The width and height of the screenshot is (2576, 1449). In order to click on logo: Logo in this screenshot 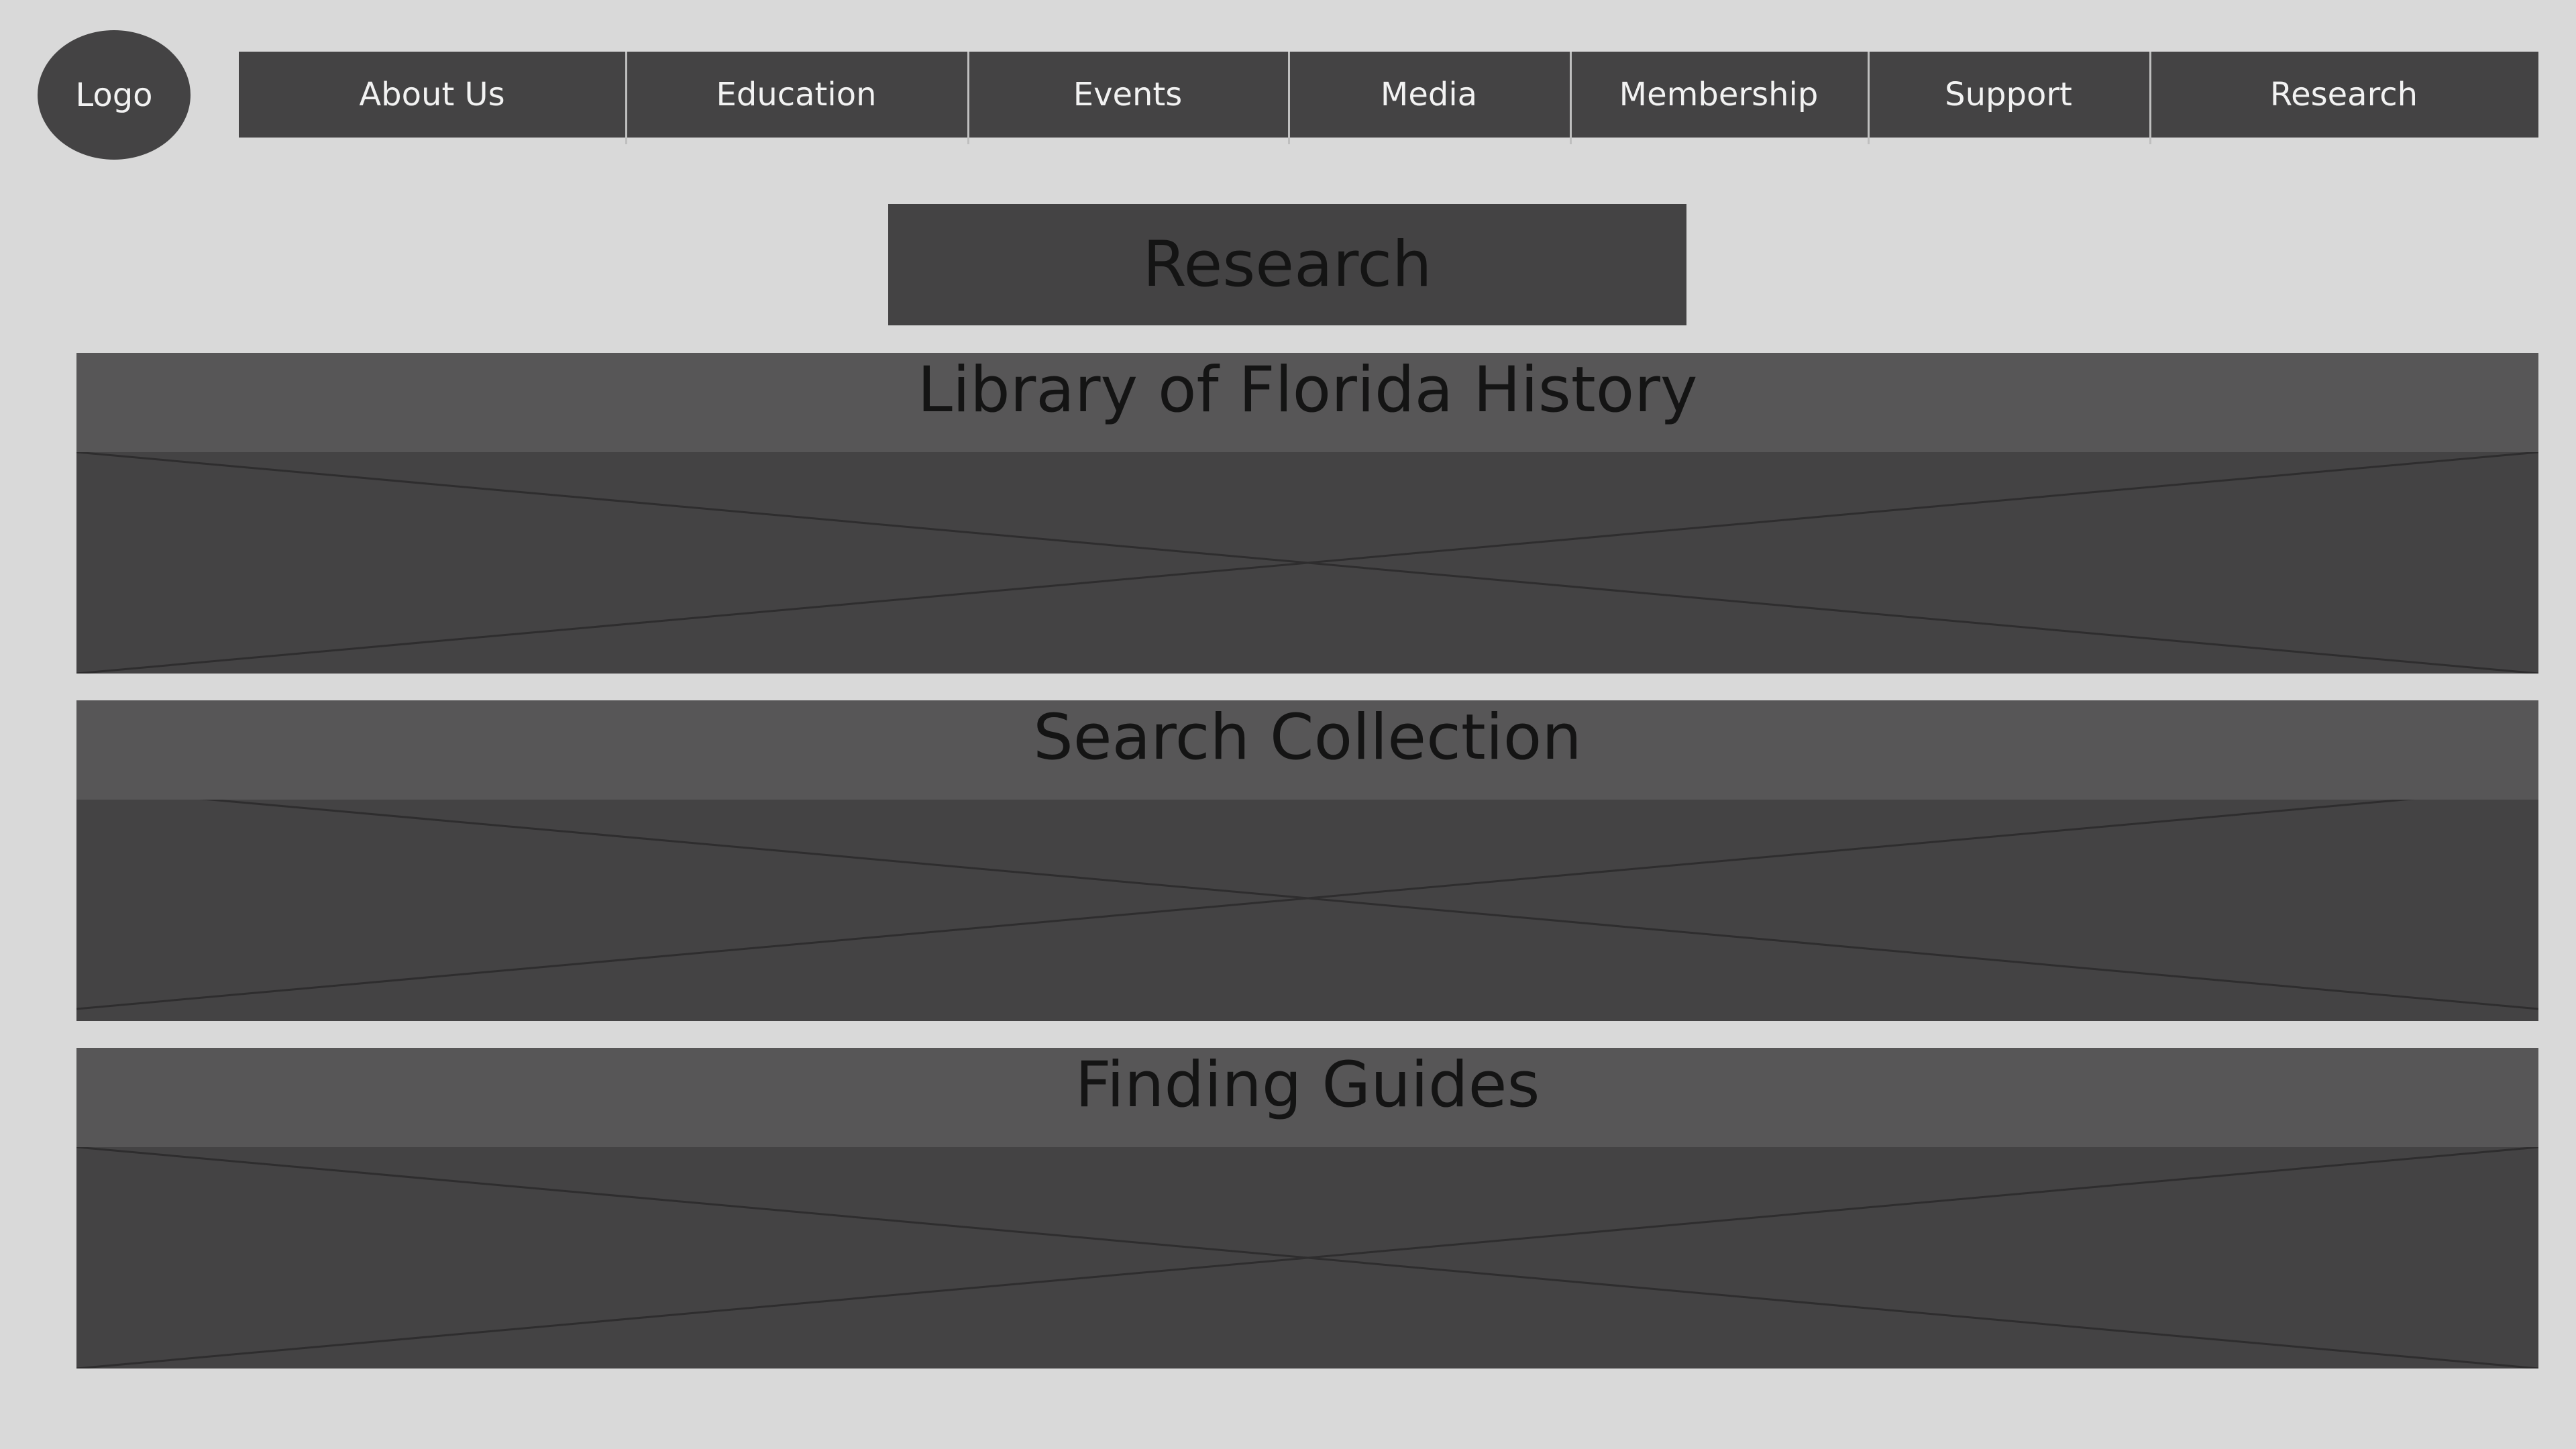, I will do `click(114, 95)`.